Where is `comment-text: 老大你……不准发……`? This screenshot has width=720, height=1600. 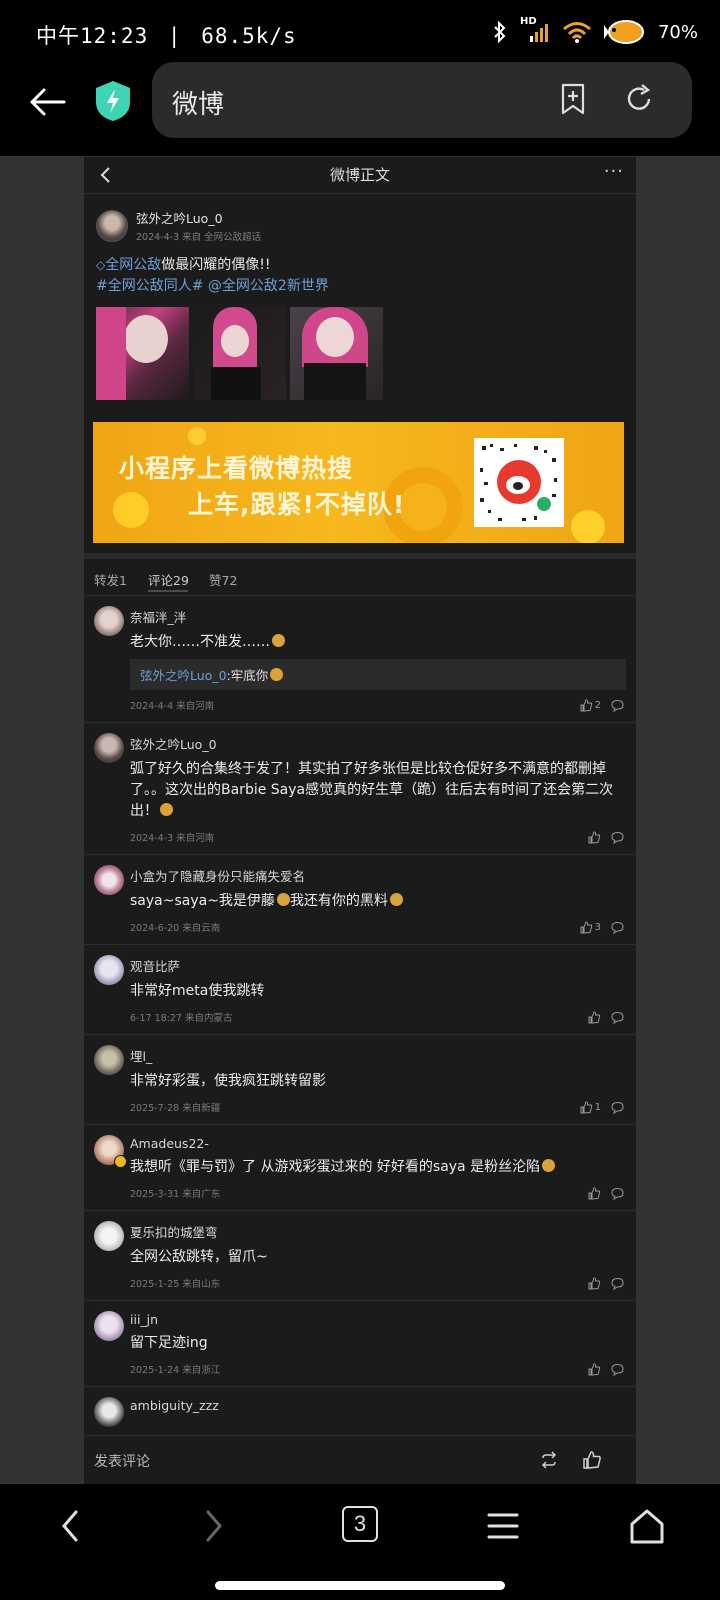 comment-text: 老大你……不准发…… is located at coordinates (378, 642).